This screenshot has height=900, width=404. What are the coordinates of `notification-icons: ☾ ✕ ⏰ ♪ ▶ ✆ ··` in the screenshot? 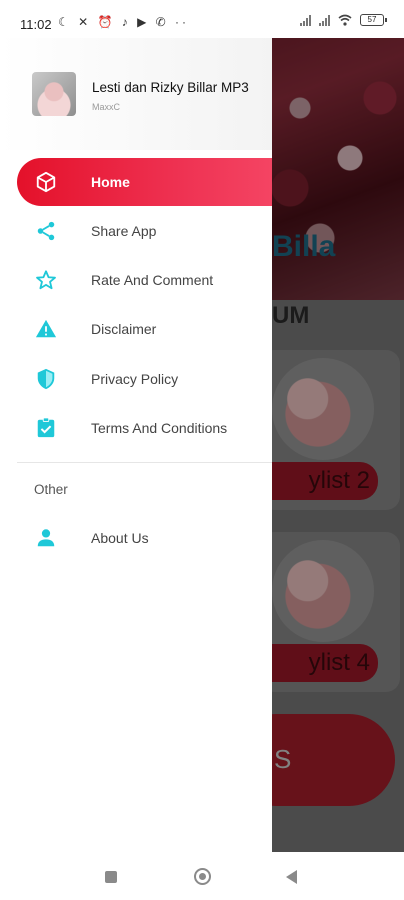 It's located at (124, 22).